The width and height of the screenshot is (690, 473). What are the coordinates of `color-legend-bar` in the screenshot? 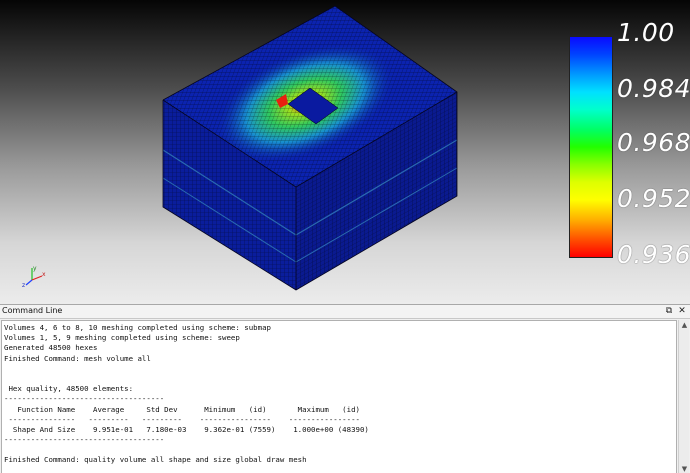 It's located at (591, 147).